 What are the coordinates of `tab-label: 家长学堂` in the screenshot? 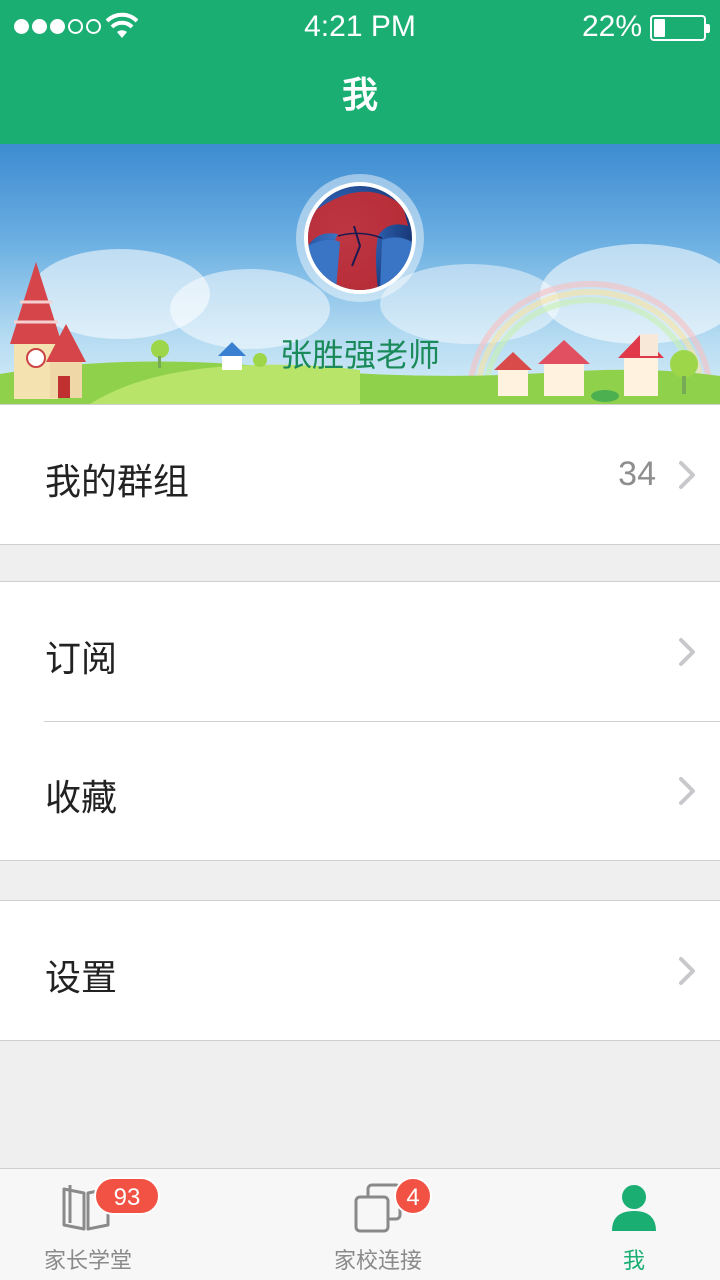 It's located at (87, 1261).